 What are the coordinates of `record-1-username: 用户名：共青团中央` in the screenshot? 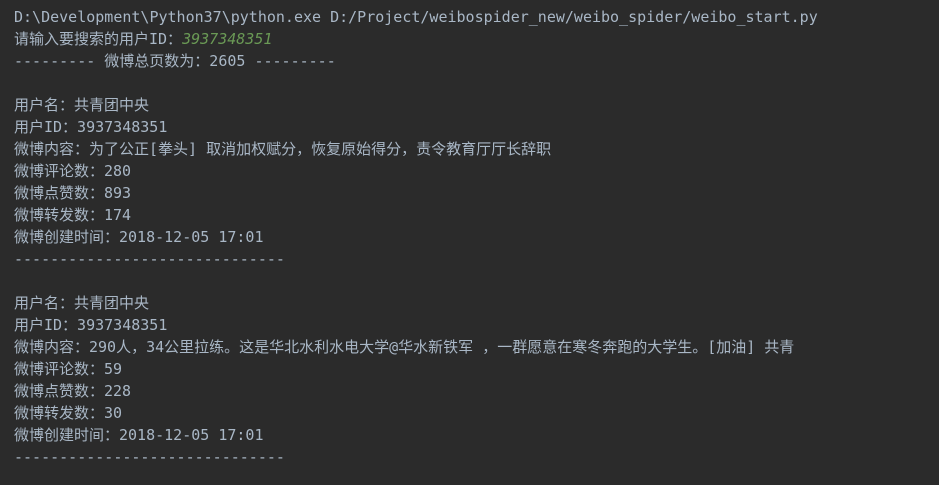 It's located at (82, 105).